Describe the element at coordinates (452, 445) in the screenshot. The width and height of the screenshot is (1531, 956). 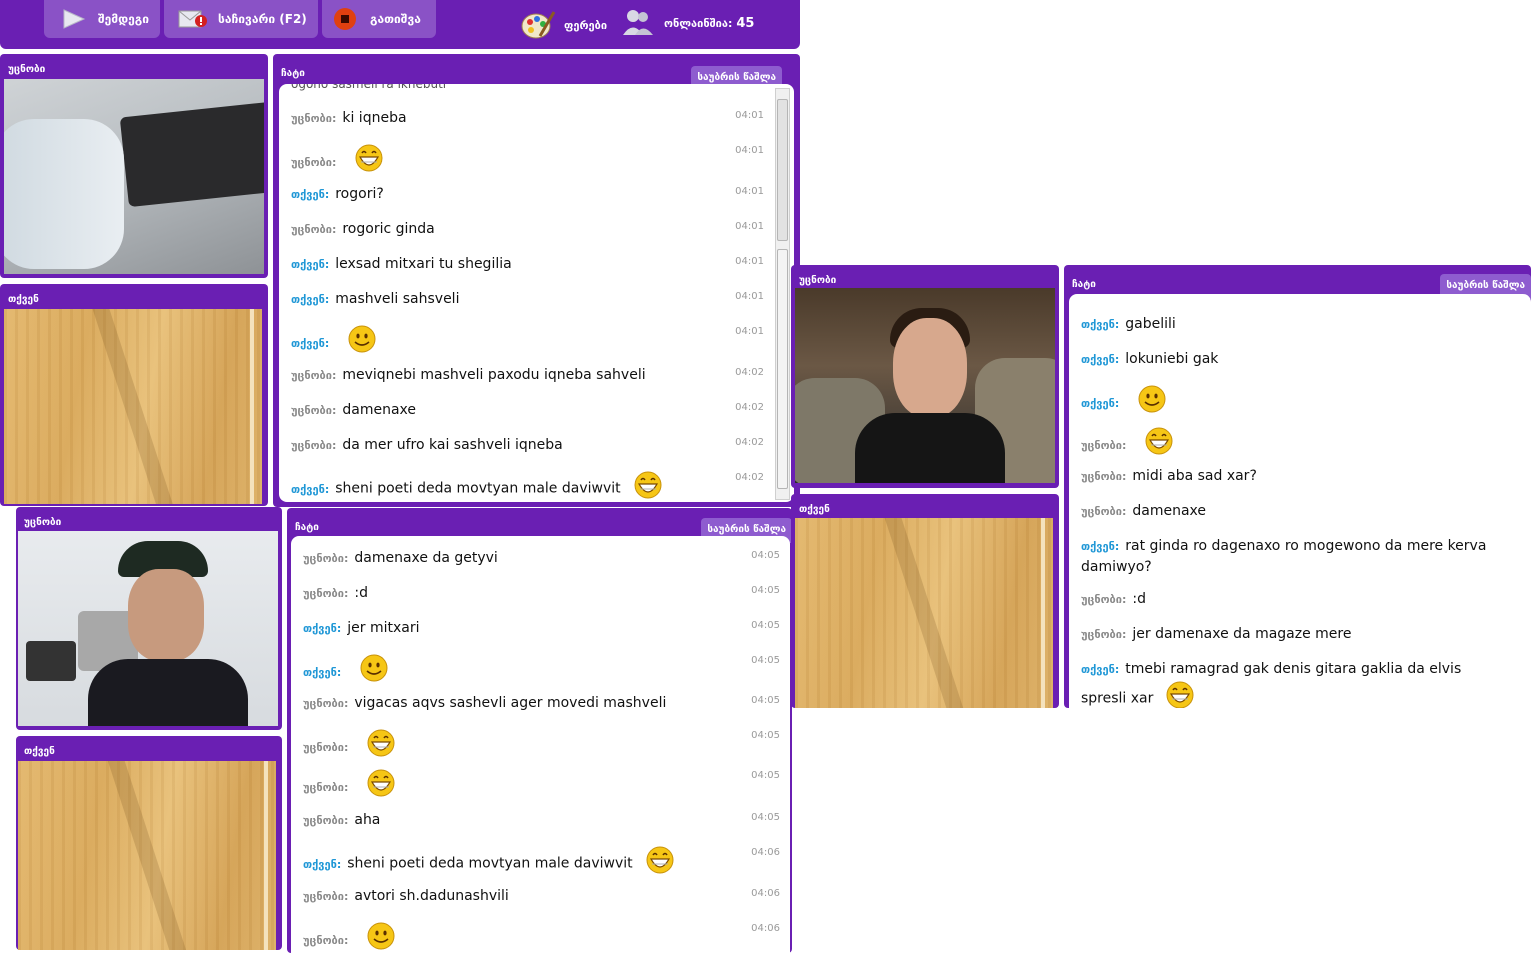
I see `message-text: da mer ufro kai sashveli iqneba` at that location.